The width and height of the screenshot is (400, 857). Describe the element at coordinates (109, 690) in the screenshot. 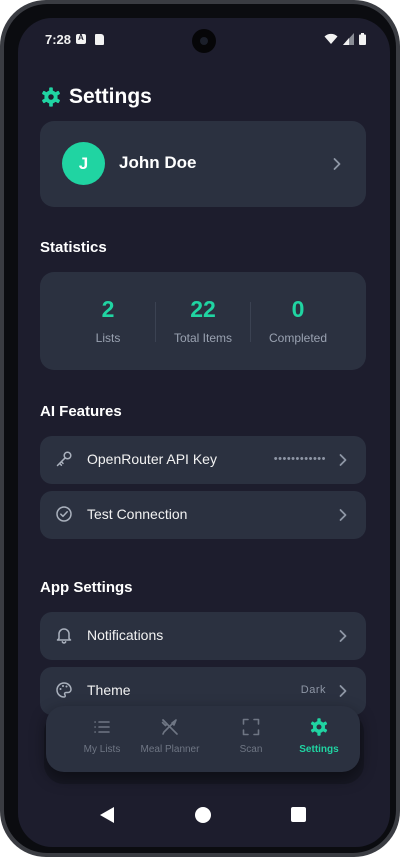

I see `theme-label: Theme` at that location.